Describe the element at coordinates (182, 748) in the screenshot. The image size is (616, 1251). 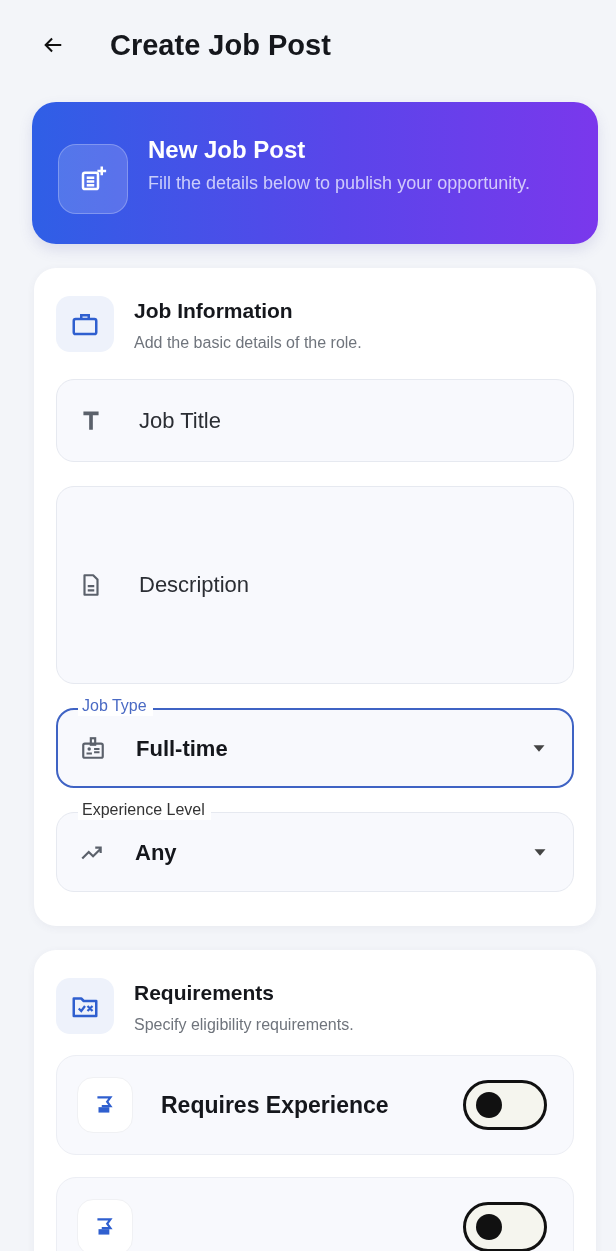
I see `selected-value: Full-time` at that location.